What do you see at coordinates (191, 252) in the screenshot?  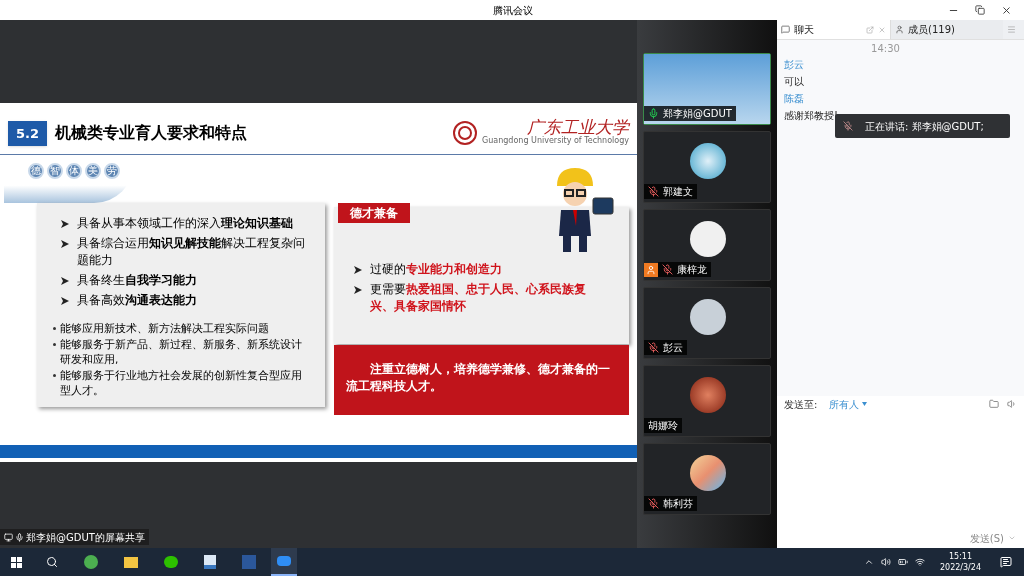 I see `requirement-text: 具备综合运用知识见解技能解决工程复杂问题能力` at bounding box center [191, 252].